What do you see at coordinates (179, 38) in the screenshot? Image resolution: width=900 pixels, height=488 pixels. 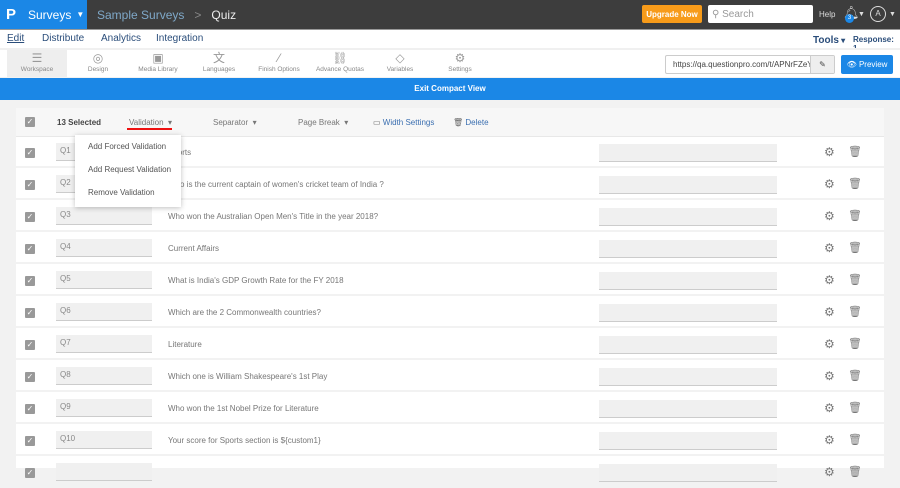 I see `tab-integration: Integration` at bounding box center [179, 38].